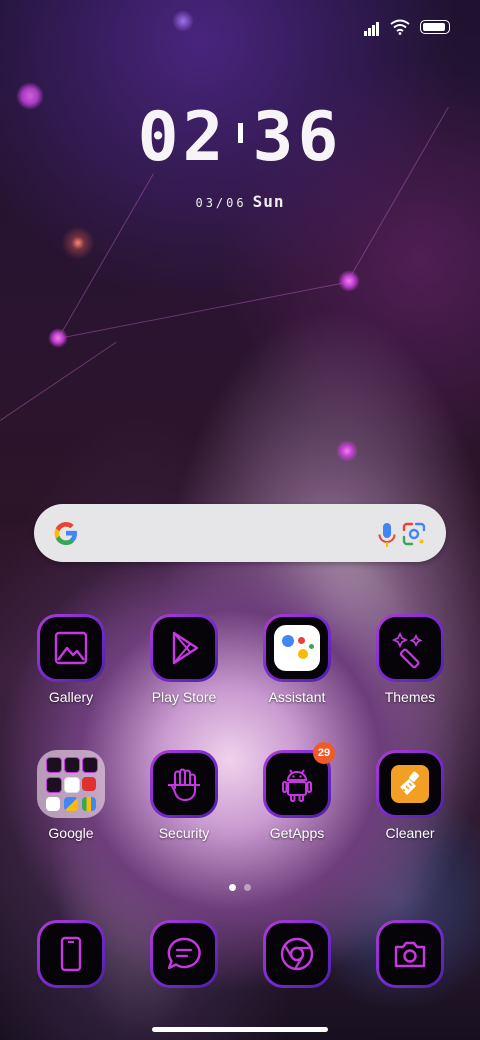 This screenshot has width=480, height=1040. What do you see at coordinates (297, 648) in the screenshot?
I see `assistant-icon` at bounding box center [297, 648].